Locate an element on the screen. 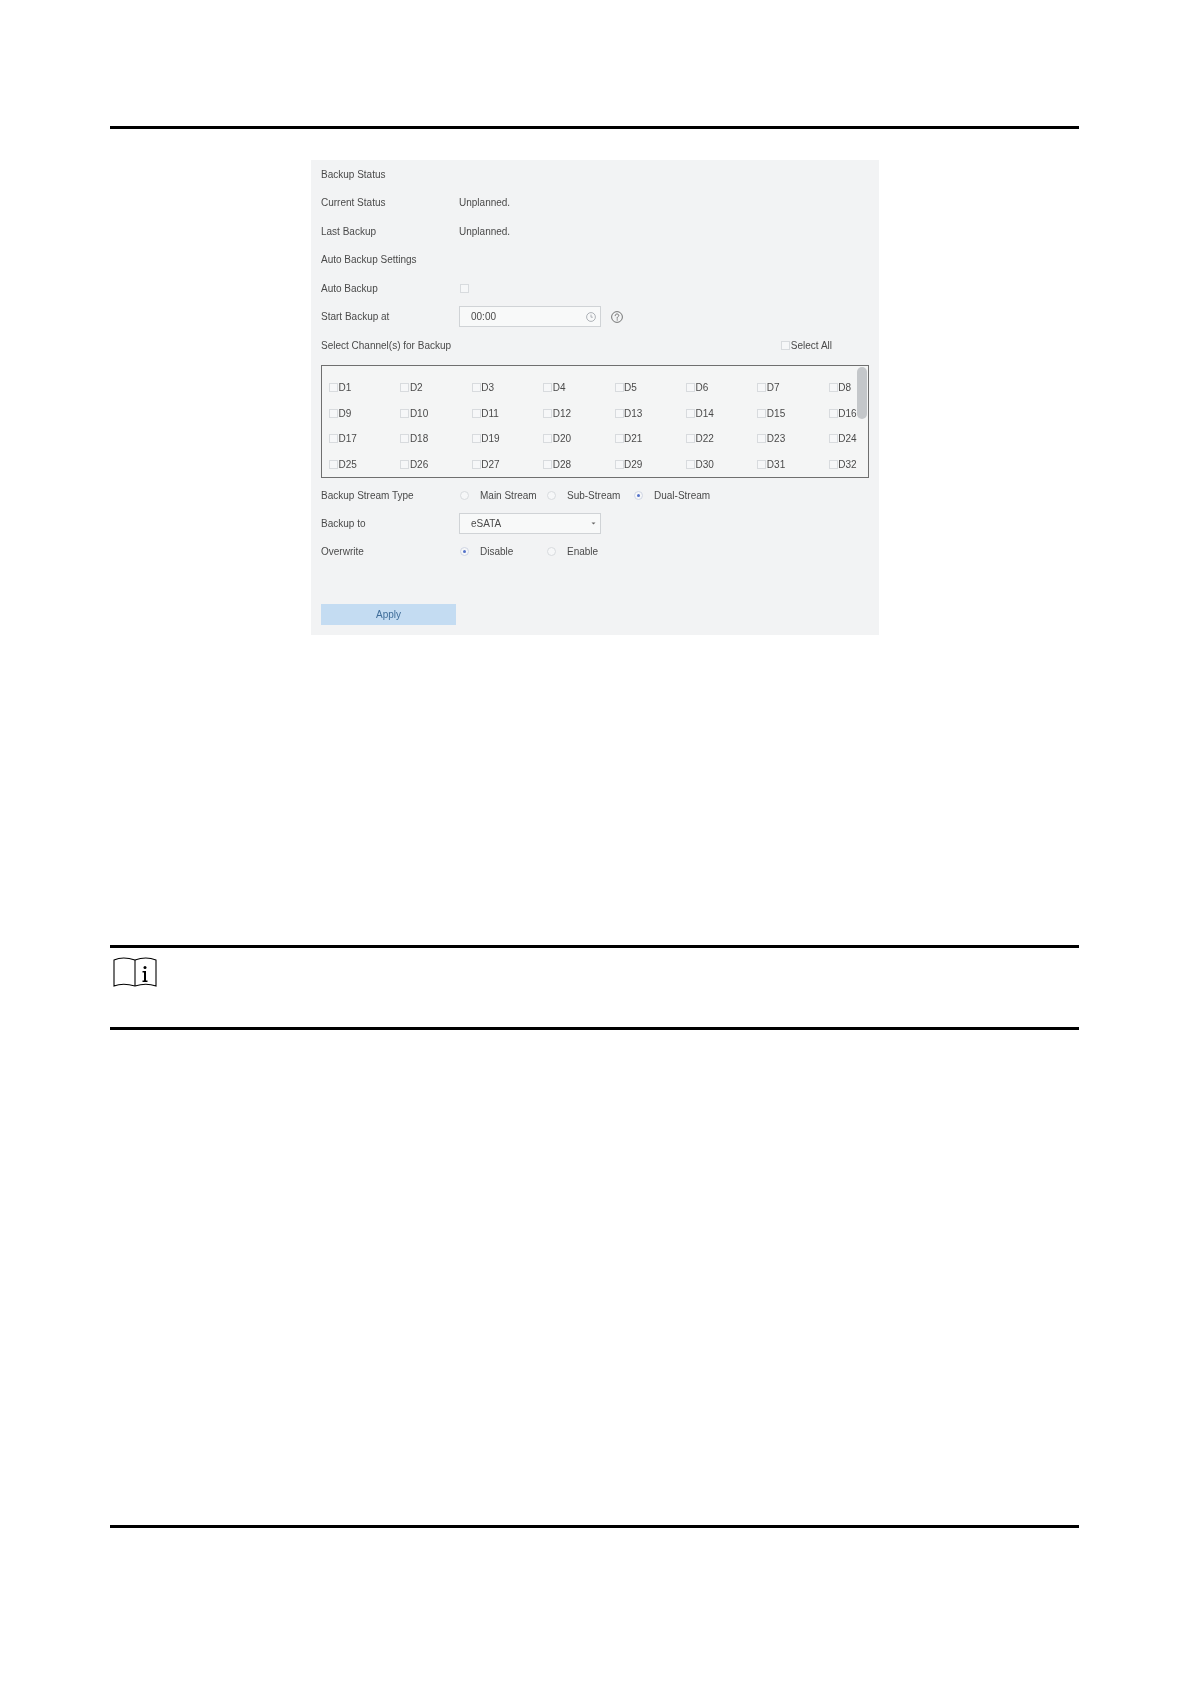 This screenshot has width=1191, height=1684. channel-label: D29 is located at coordinates (633, 464).